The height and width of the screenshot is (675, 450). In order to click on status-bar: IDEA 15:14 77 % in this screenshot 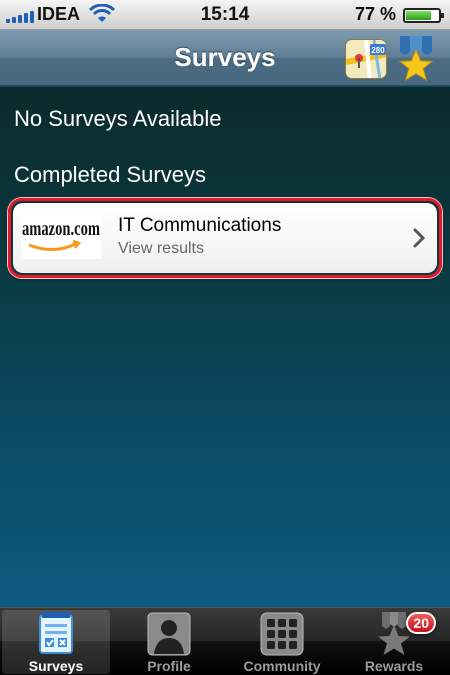, I will do `click(225, 15)`.